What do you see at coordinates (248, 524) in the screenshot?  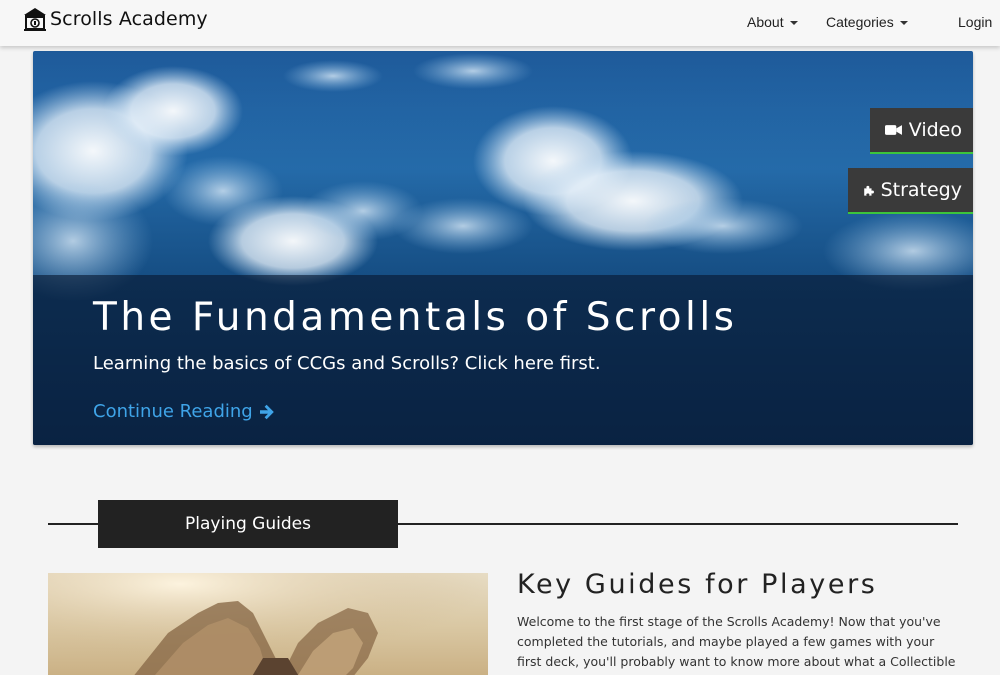 I see `section-heading-playing-guides: Playing Guides` at bounding box center [248, 524].